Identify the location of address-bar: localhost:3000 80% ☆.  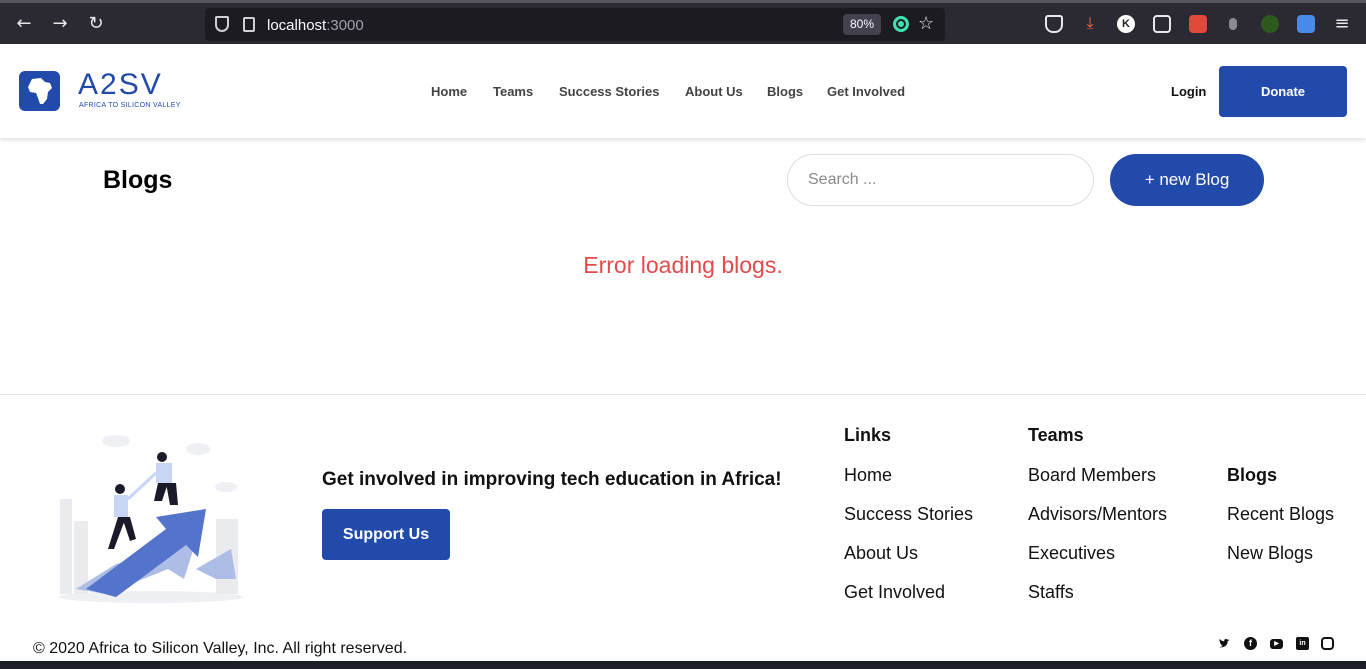
(575, 24).